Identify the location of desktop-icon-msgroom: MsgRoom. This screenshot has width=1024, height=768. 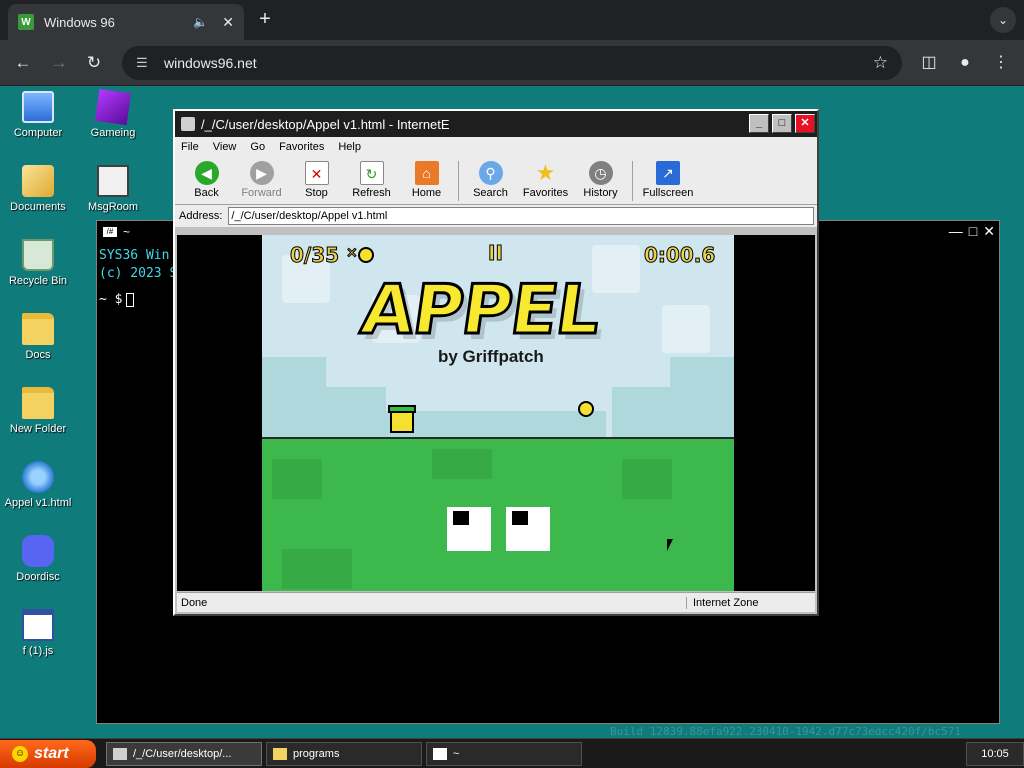
(113, 189).